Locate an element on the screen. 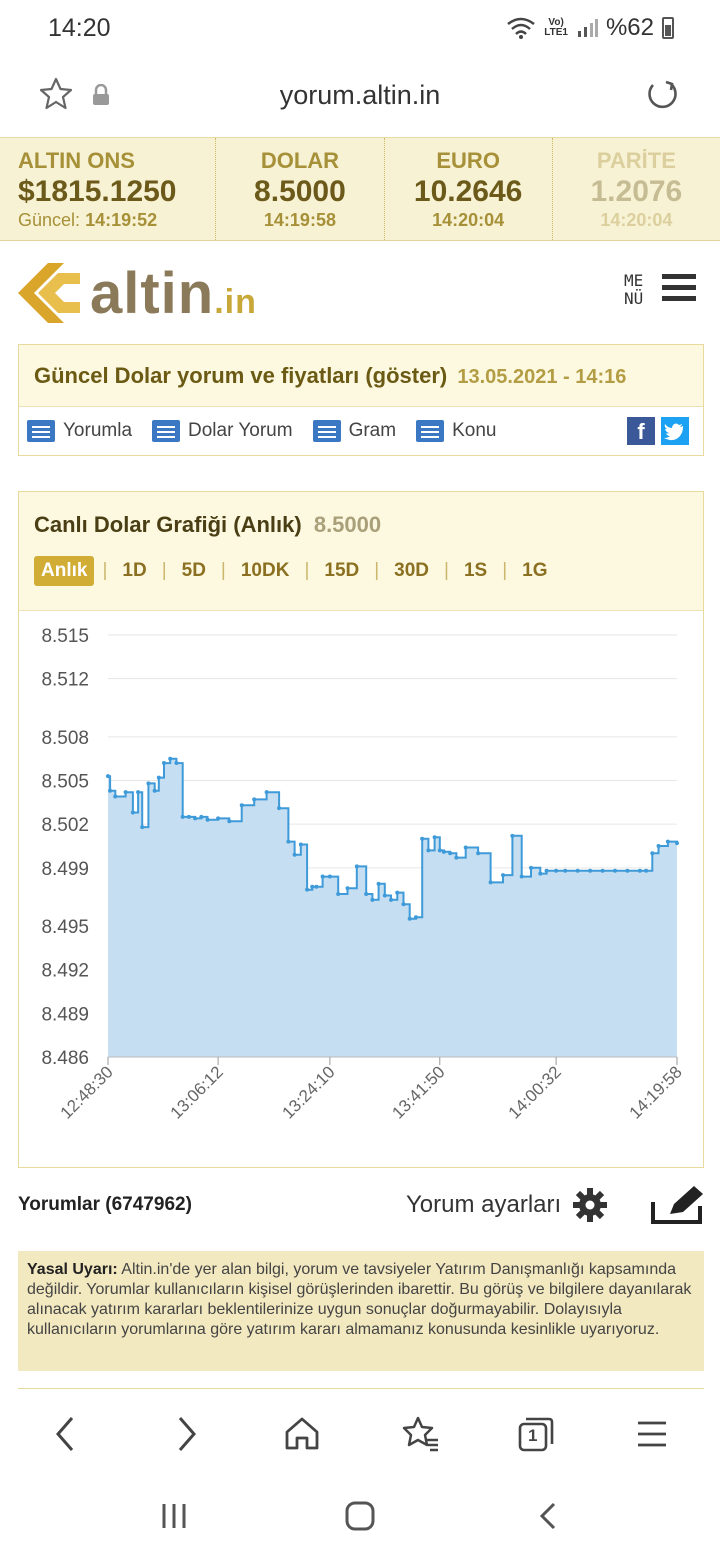 The height and width of the screenshot is (1560, 720). x-tick-label: 14:19:58 is located at coordinates (656, 1092).